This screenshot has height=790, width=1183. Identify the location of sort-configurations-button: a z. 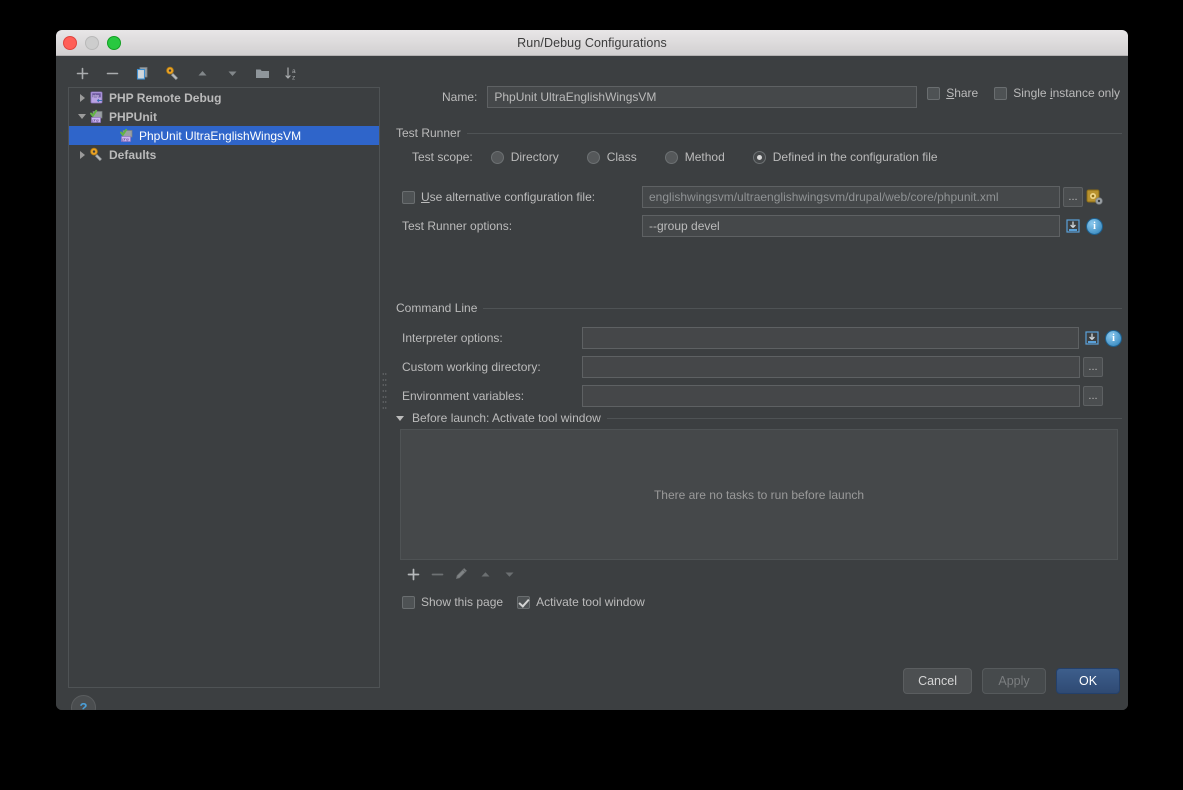
(292, 73).